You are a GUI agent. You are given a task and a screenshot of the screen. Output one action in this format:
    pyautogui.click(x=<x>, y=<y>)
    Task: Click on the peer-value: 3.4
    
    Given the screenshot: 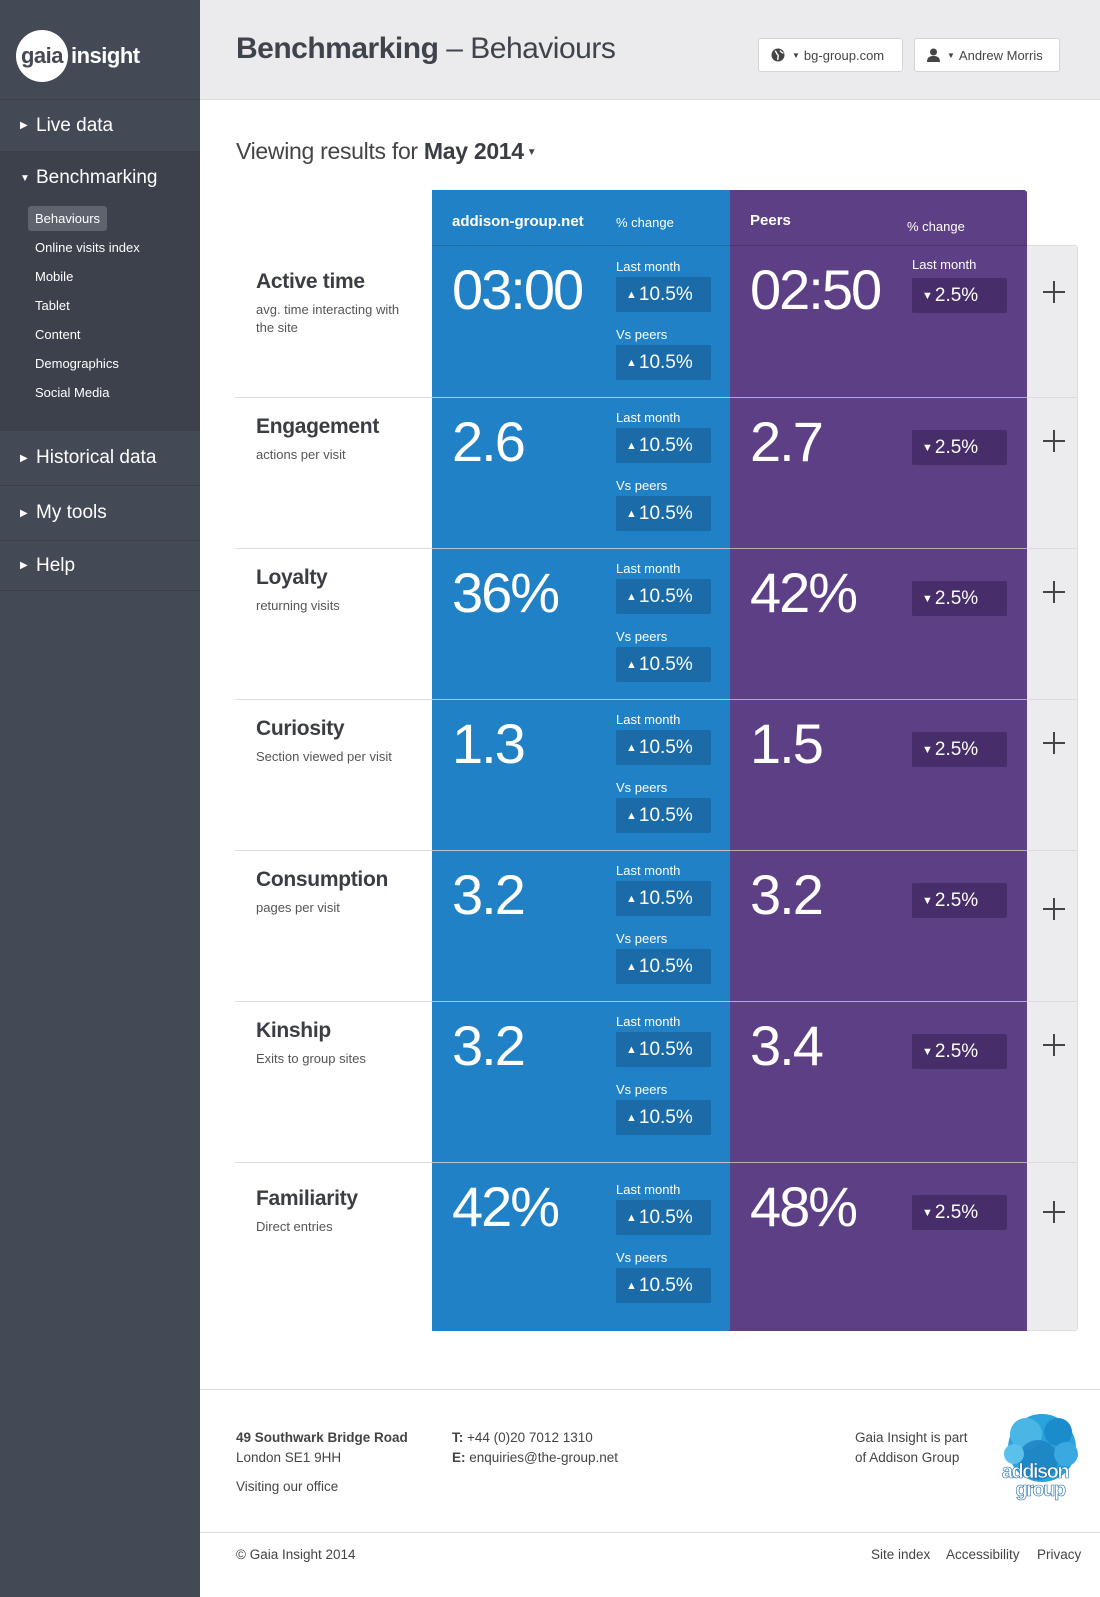 What is the action you would take?
    pyautogui.click(x=787, y=1045)
    